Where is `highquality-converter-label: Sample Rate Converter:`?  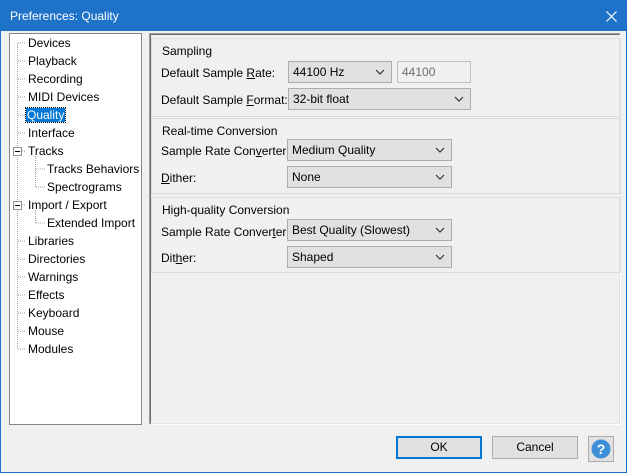 highquality-converter-label: Sample Rate Converter: is located at coordinates (225, 232).